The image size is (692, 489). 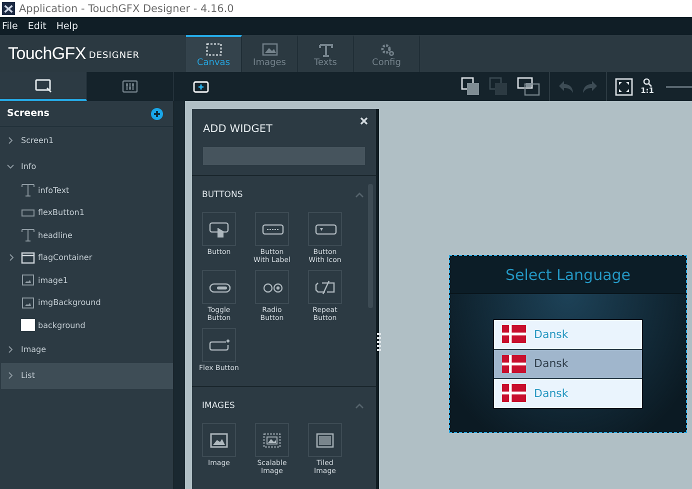 What do you see at coordinates (284, 156) in the screenshot?
I see `search-field` at bounding box center [284, 156].